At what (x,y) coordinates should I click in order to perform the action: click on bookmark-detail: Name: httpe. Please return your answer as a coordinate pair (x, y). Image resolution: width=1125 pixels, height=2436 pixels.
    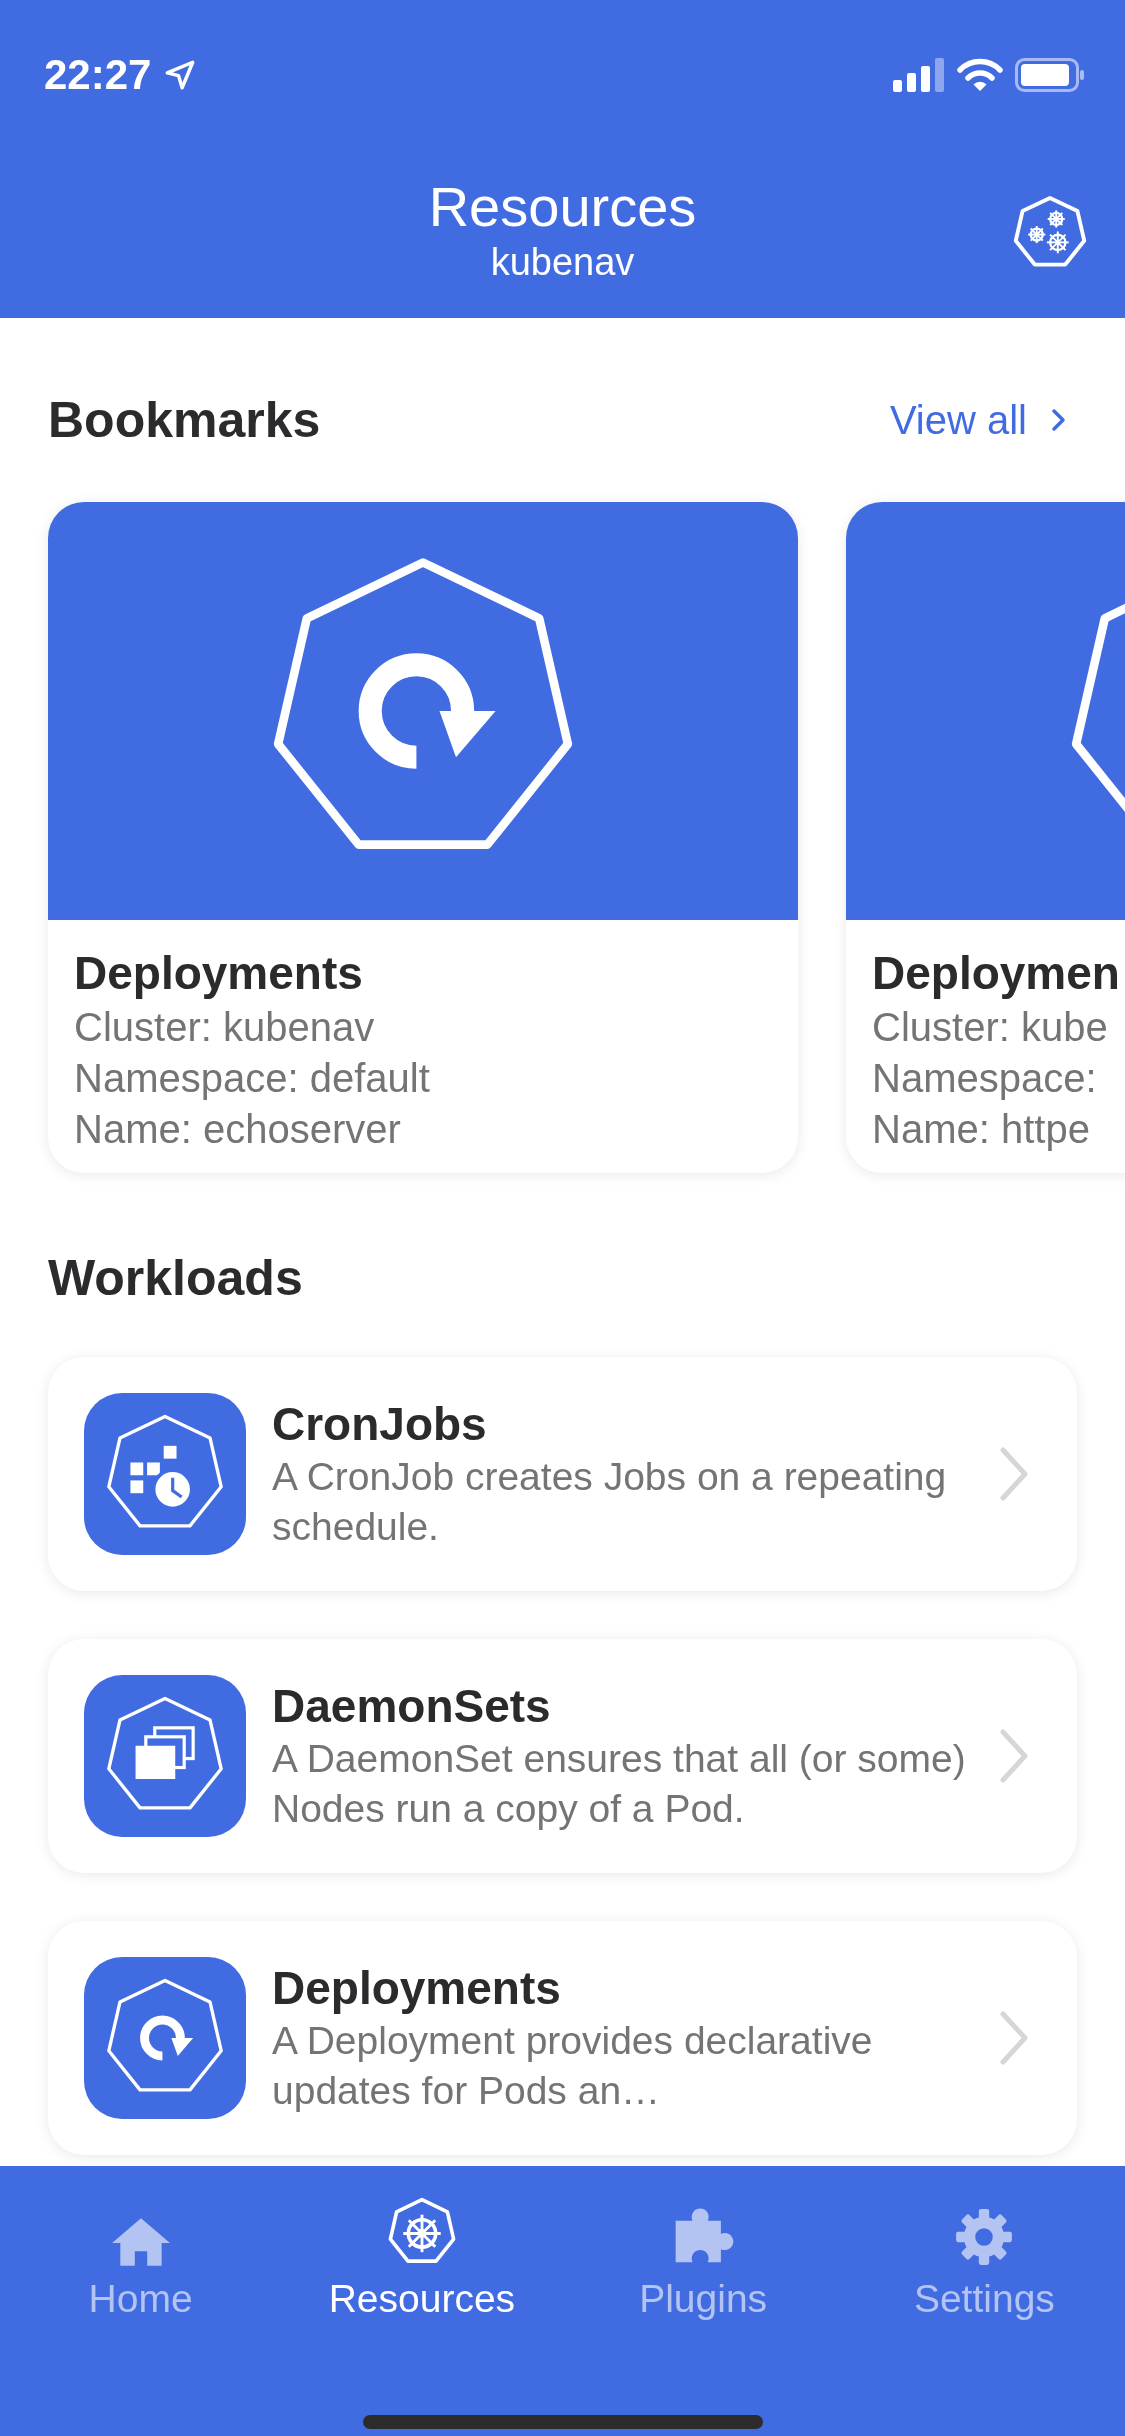
    Looking at the image, I should click on (981, 1129).